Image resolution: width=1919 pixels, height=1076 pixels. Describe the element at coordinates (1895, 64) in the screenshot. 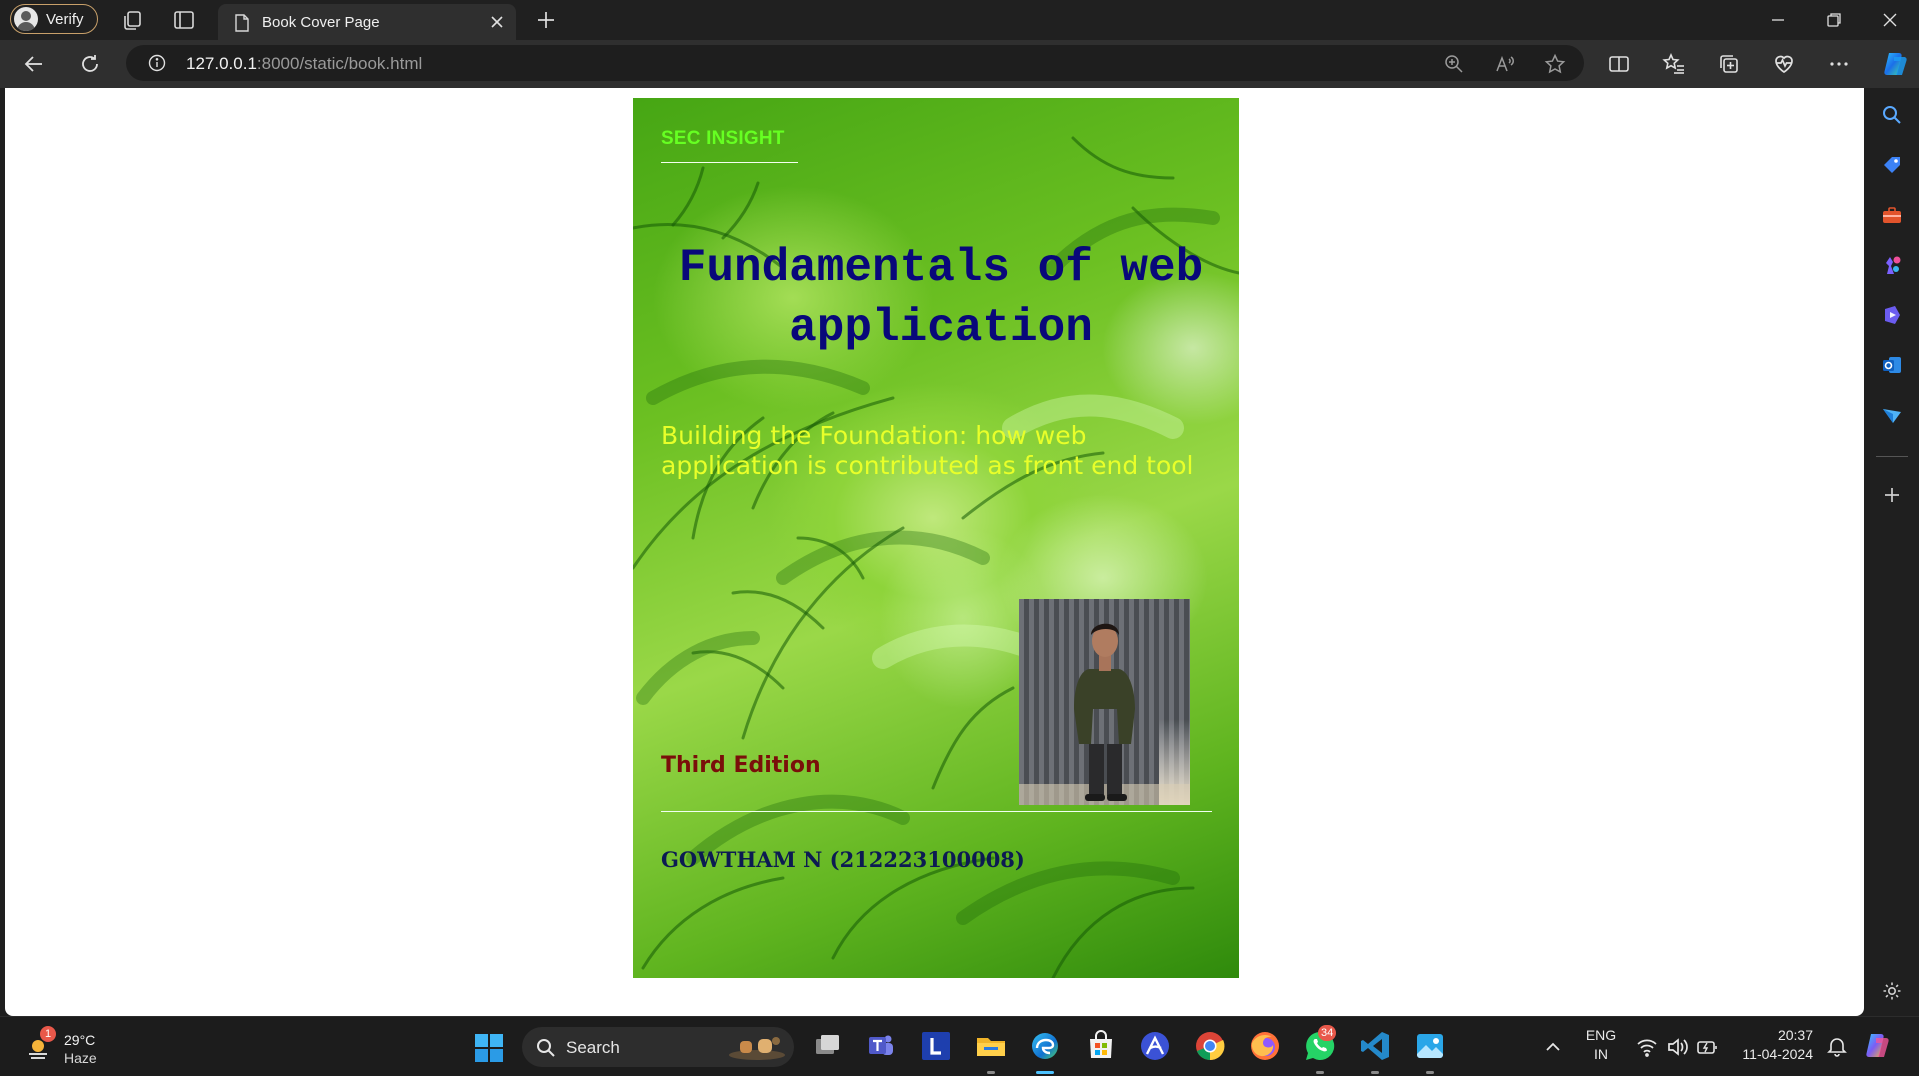

I see `copilot-icon` at that location.